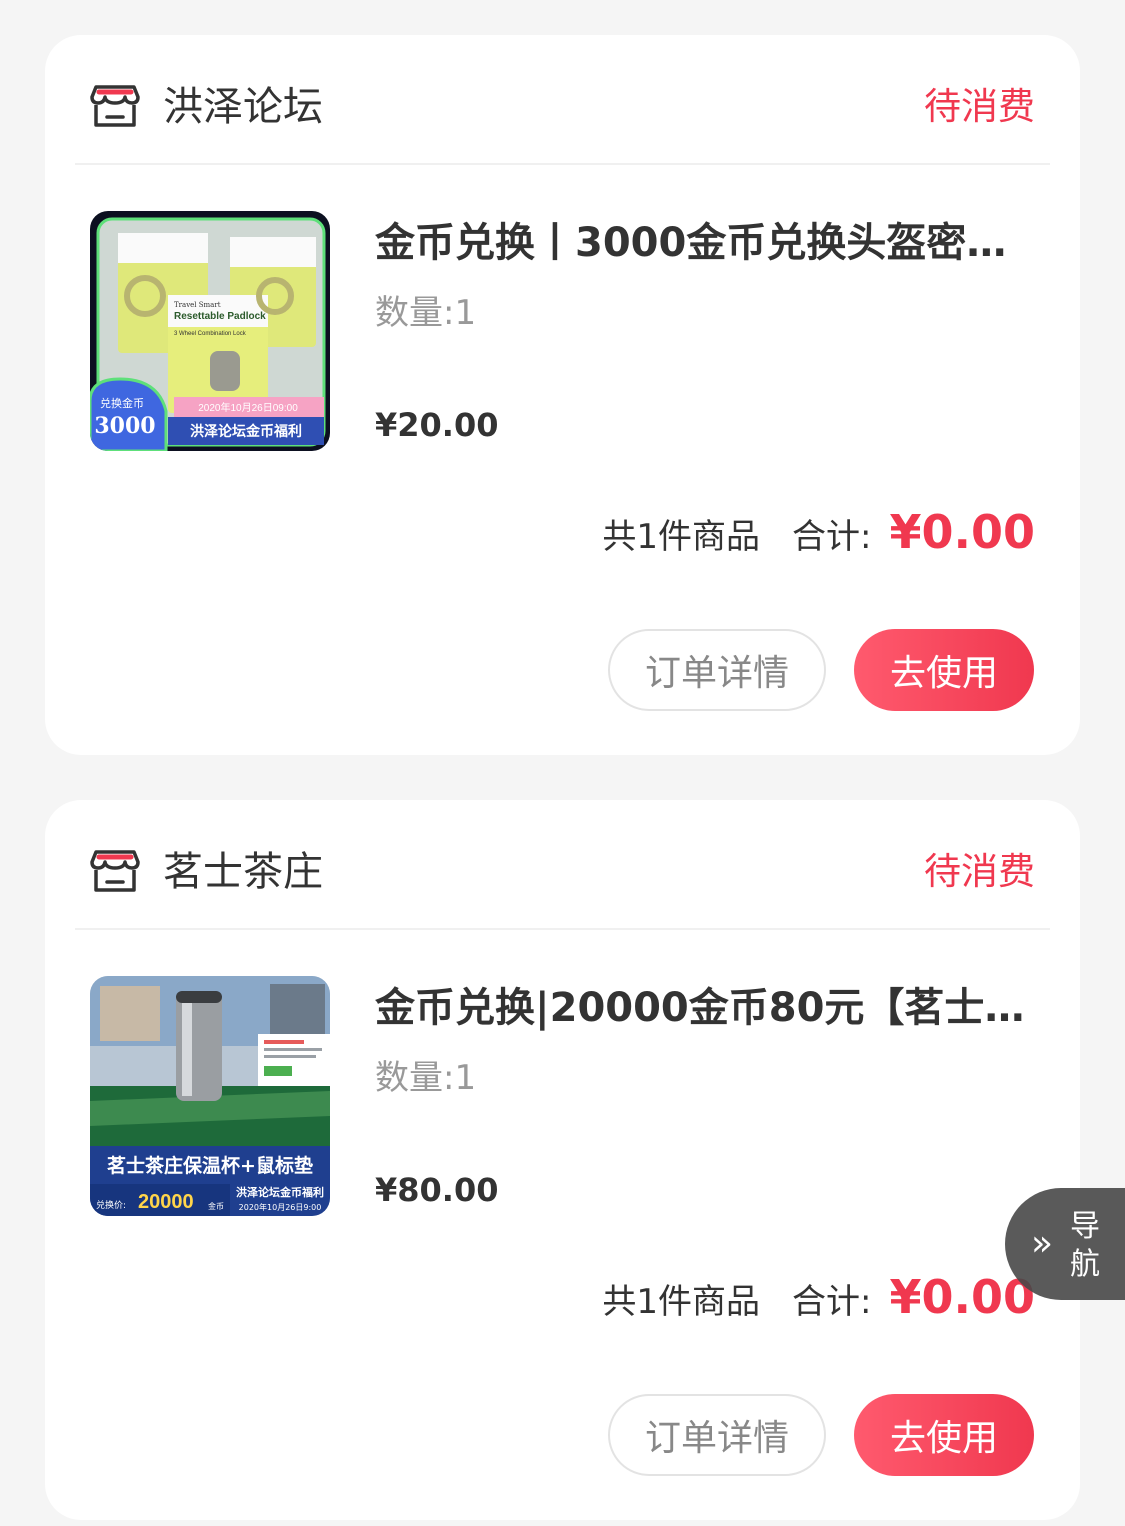 The image size is (1125, 1526). Describe the element at coordinates (216, 1206) in the screenshot. I see `image-unit: 金币` at that location.